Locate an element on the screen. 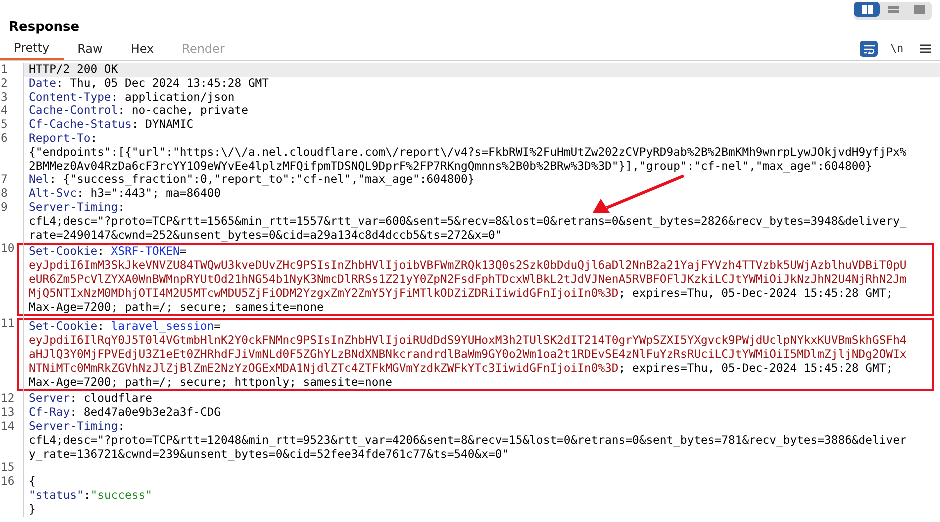  wrap-lines-button is located at coordinates (869, 49).